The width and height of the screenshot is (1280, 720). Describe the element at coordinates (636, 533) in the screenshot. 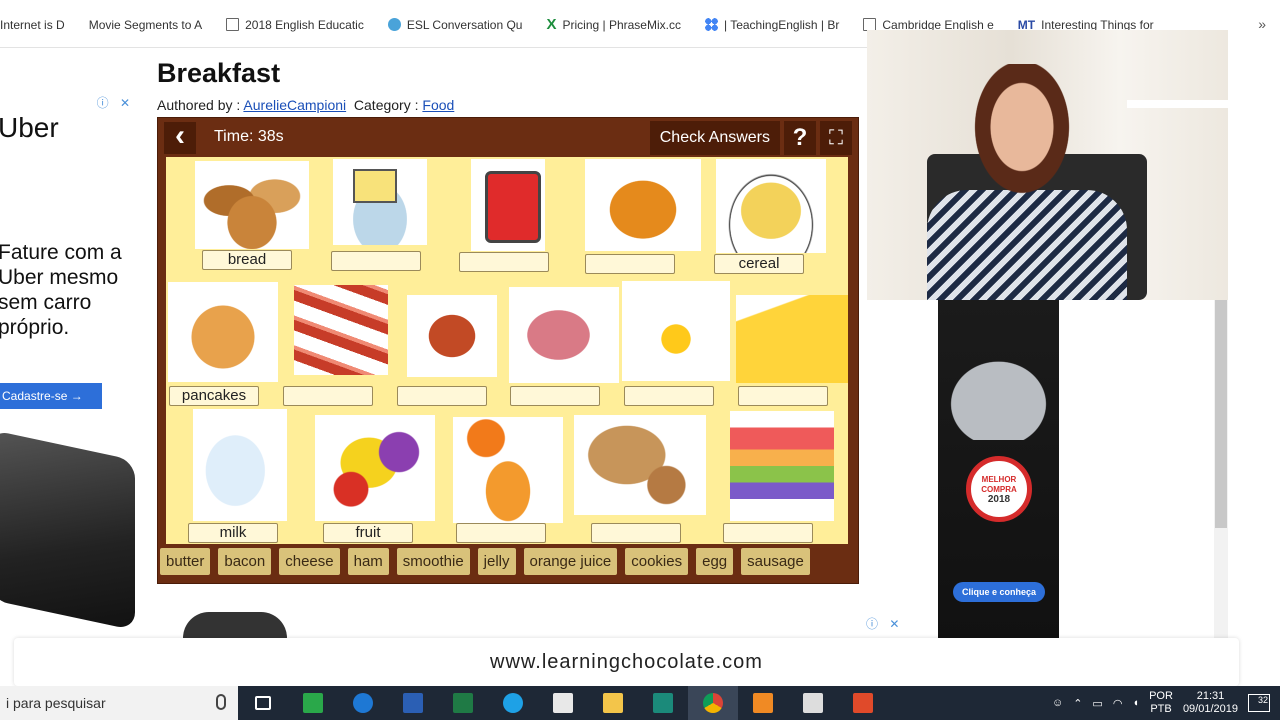

I see `answer-slot-cookies` at that location.